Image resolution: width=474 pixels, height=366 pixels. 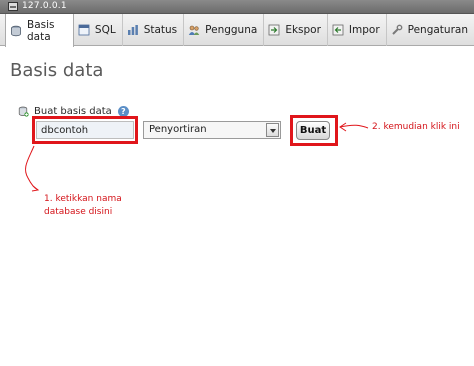 What do you see at coordinates (237, 7) in the screenshot?
I see `server-breadcrumb-bar: 127.0.0.1` at bounding box center [237, 7].